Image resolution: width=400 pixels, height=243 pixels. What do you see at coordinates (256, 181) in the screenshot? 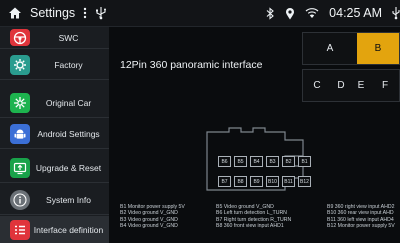
I see `connector-pin: B9` at bounding box center [256, 181].